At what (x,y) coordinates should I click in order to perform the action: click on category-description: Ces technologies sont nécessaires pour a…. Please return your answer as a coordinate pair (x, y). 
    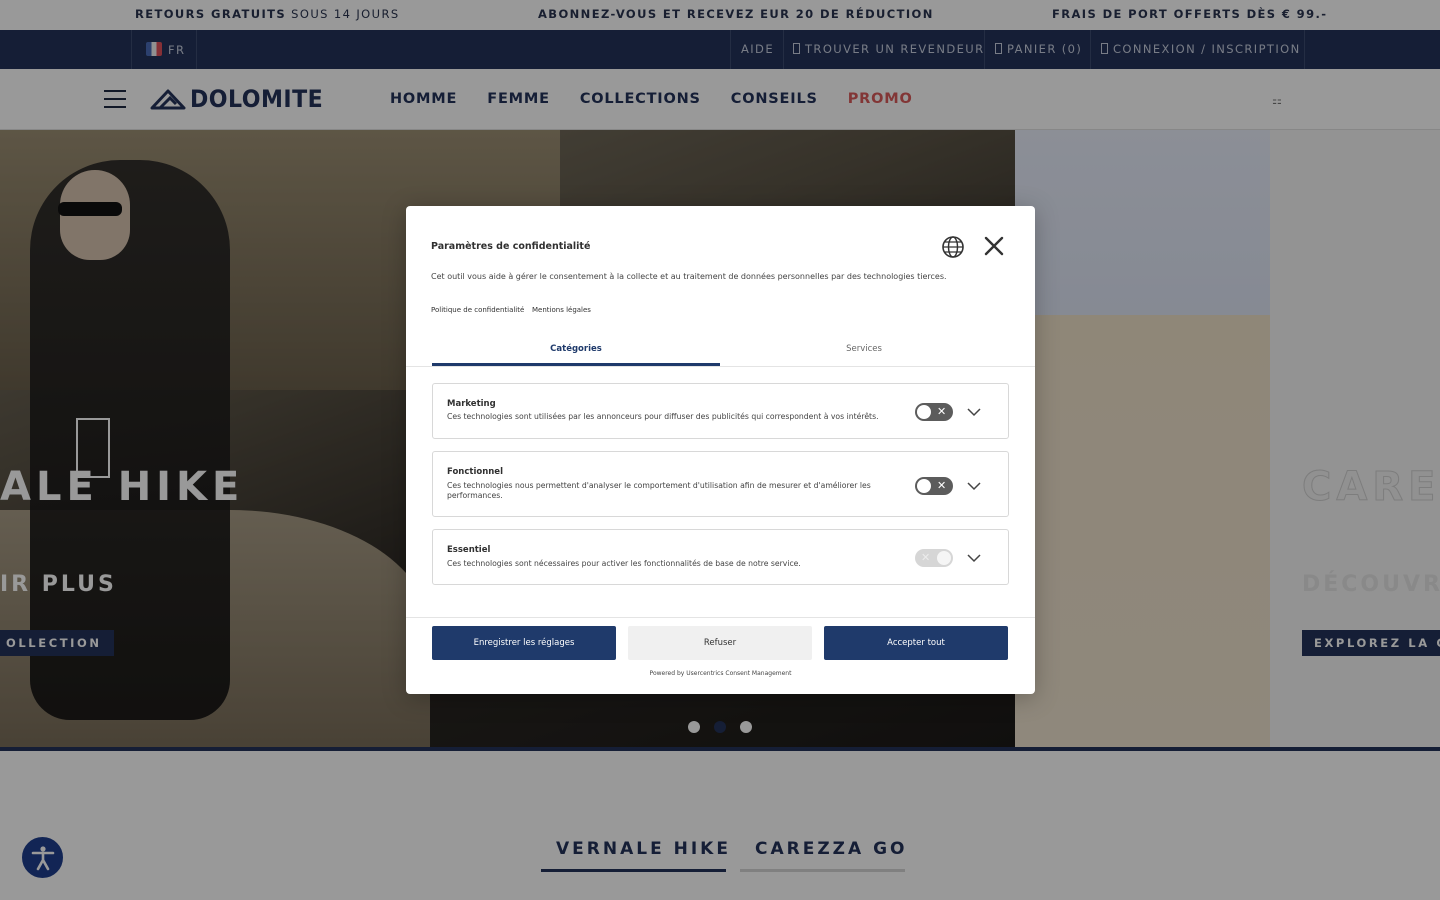
    Looking at the image, I should click on (624, 563).